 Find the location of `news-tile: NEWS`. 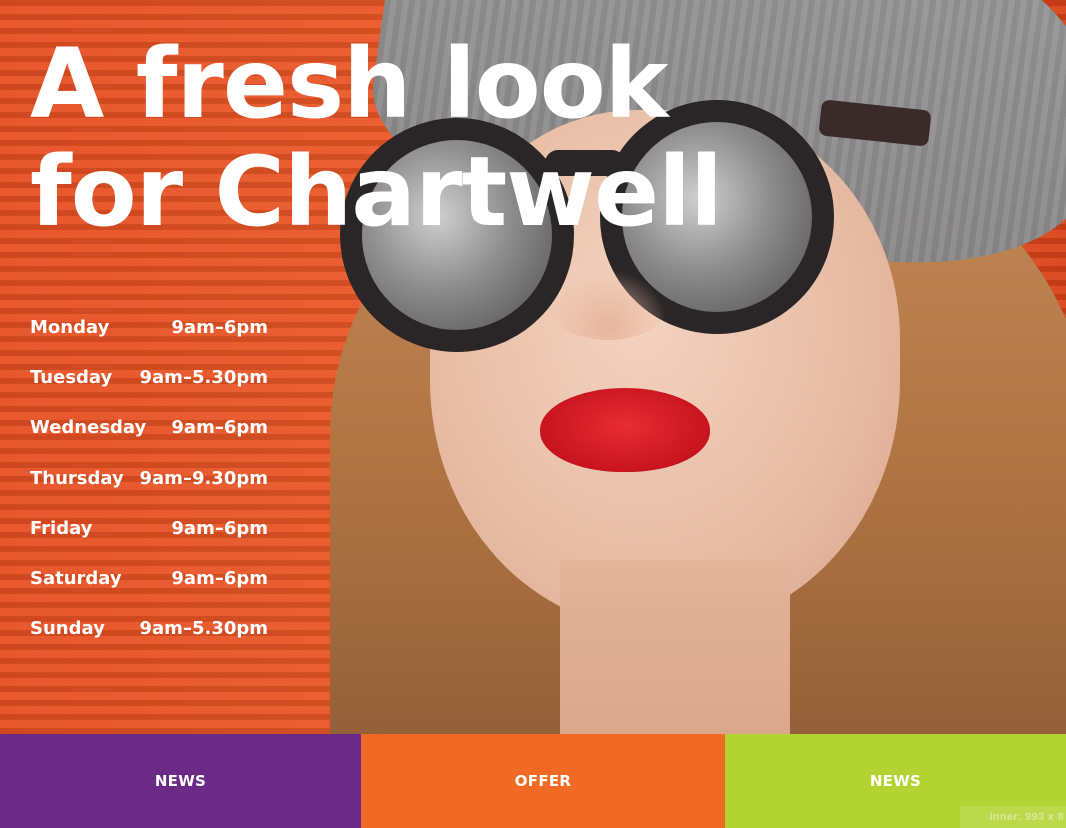

news-tile: NEWS is located at coordinates (180, 781).